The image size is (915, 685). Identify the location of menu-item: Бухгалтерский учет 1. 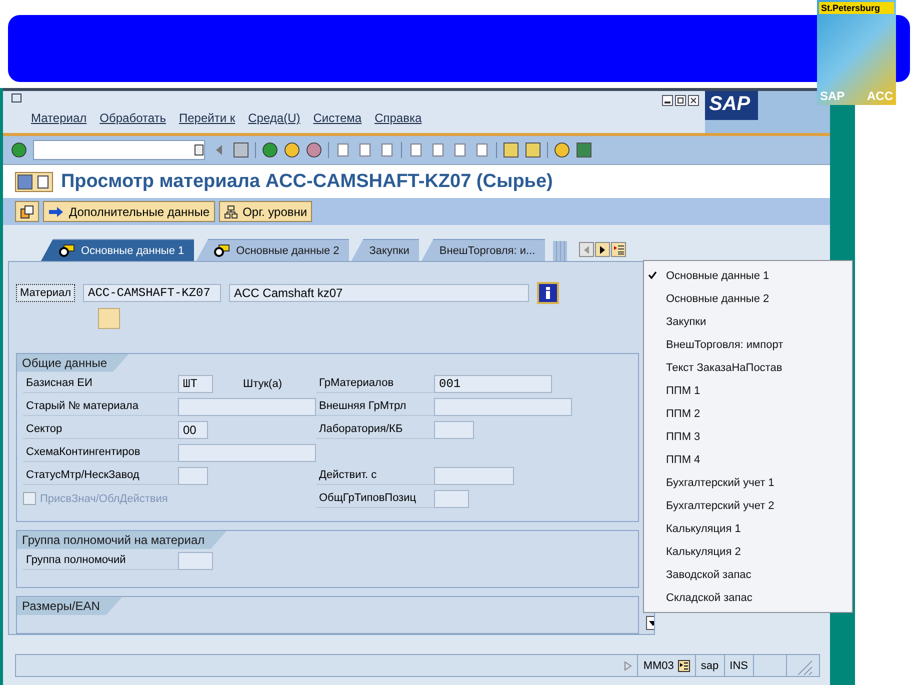
(748, 482).